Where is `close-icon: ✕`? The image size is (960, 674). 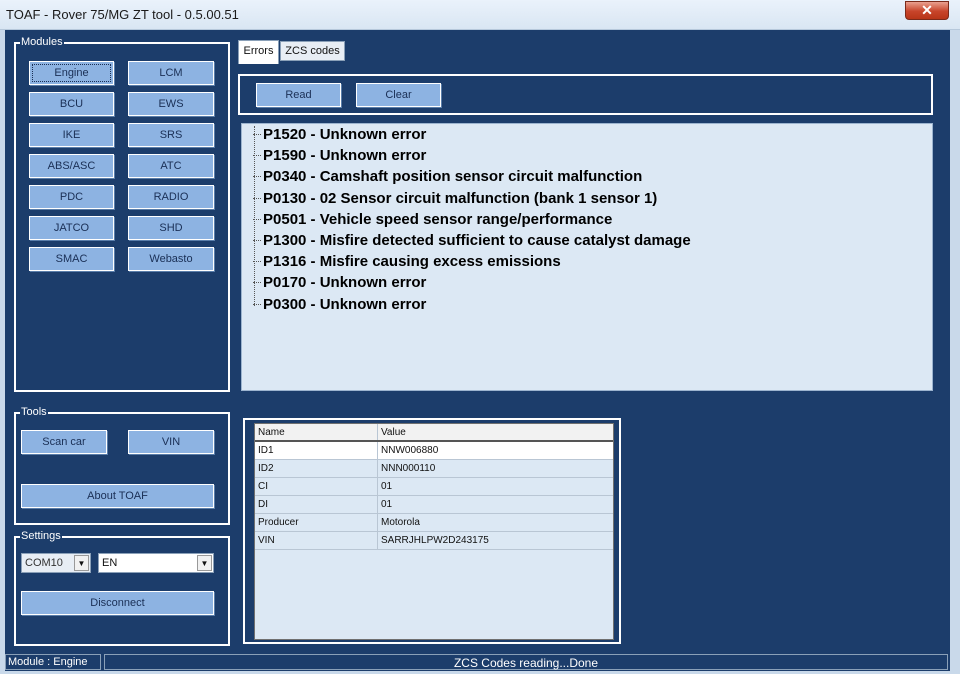
close-icon: ✕ is located at coordinates (927, 10).